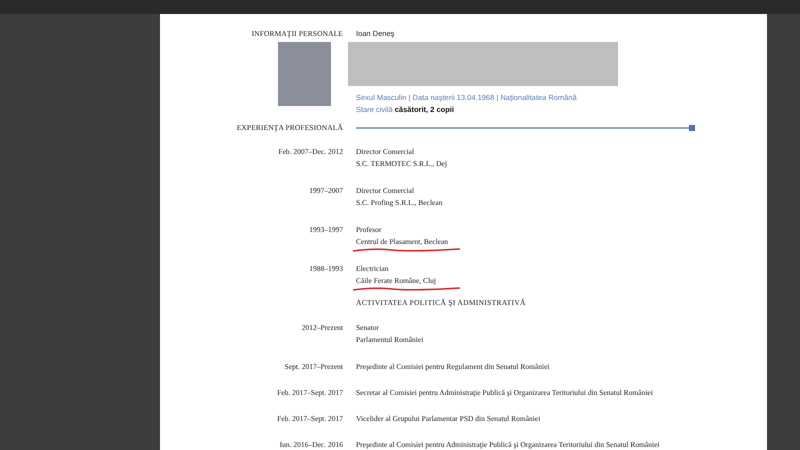  Describe the element at coordinates (692, 128) in the screenshot. I see `square-marker` at that location.